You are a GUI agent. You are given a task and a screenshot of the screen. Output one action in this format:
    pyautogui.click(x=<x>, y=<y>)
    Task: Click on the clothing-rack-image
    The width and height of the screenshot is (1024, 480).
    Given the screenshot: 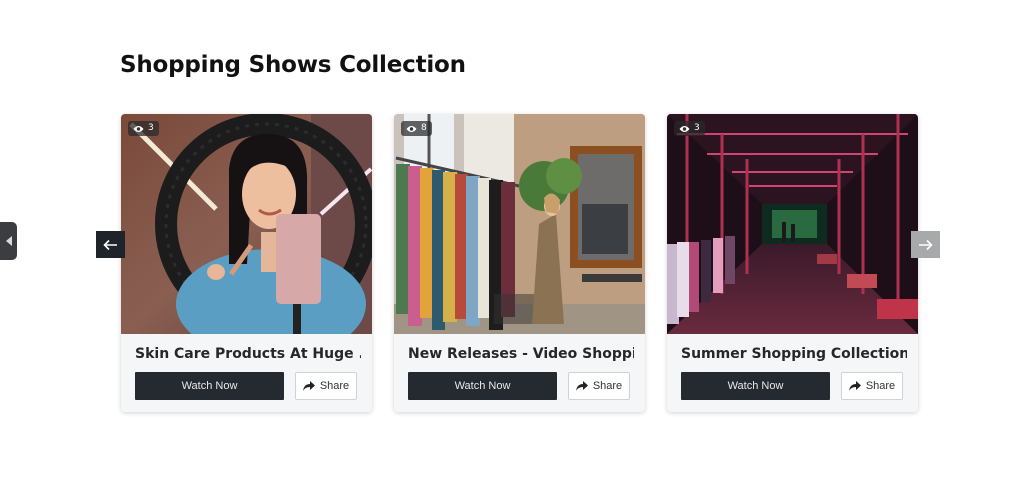 What is the action you would take?
    pyautogui.click(x=519, y=224)
    